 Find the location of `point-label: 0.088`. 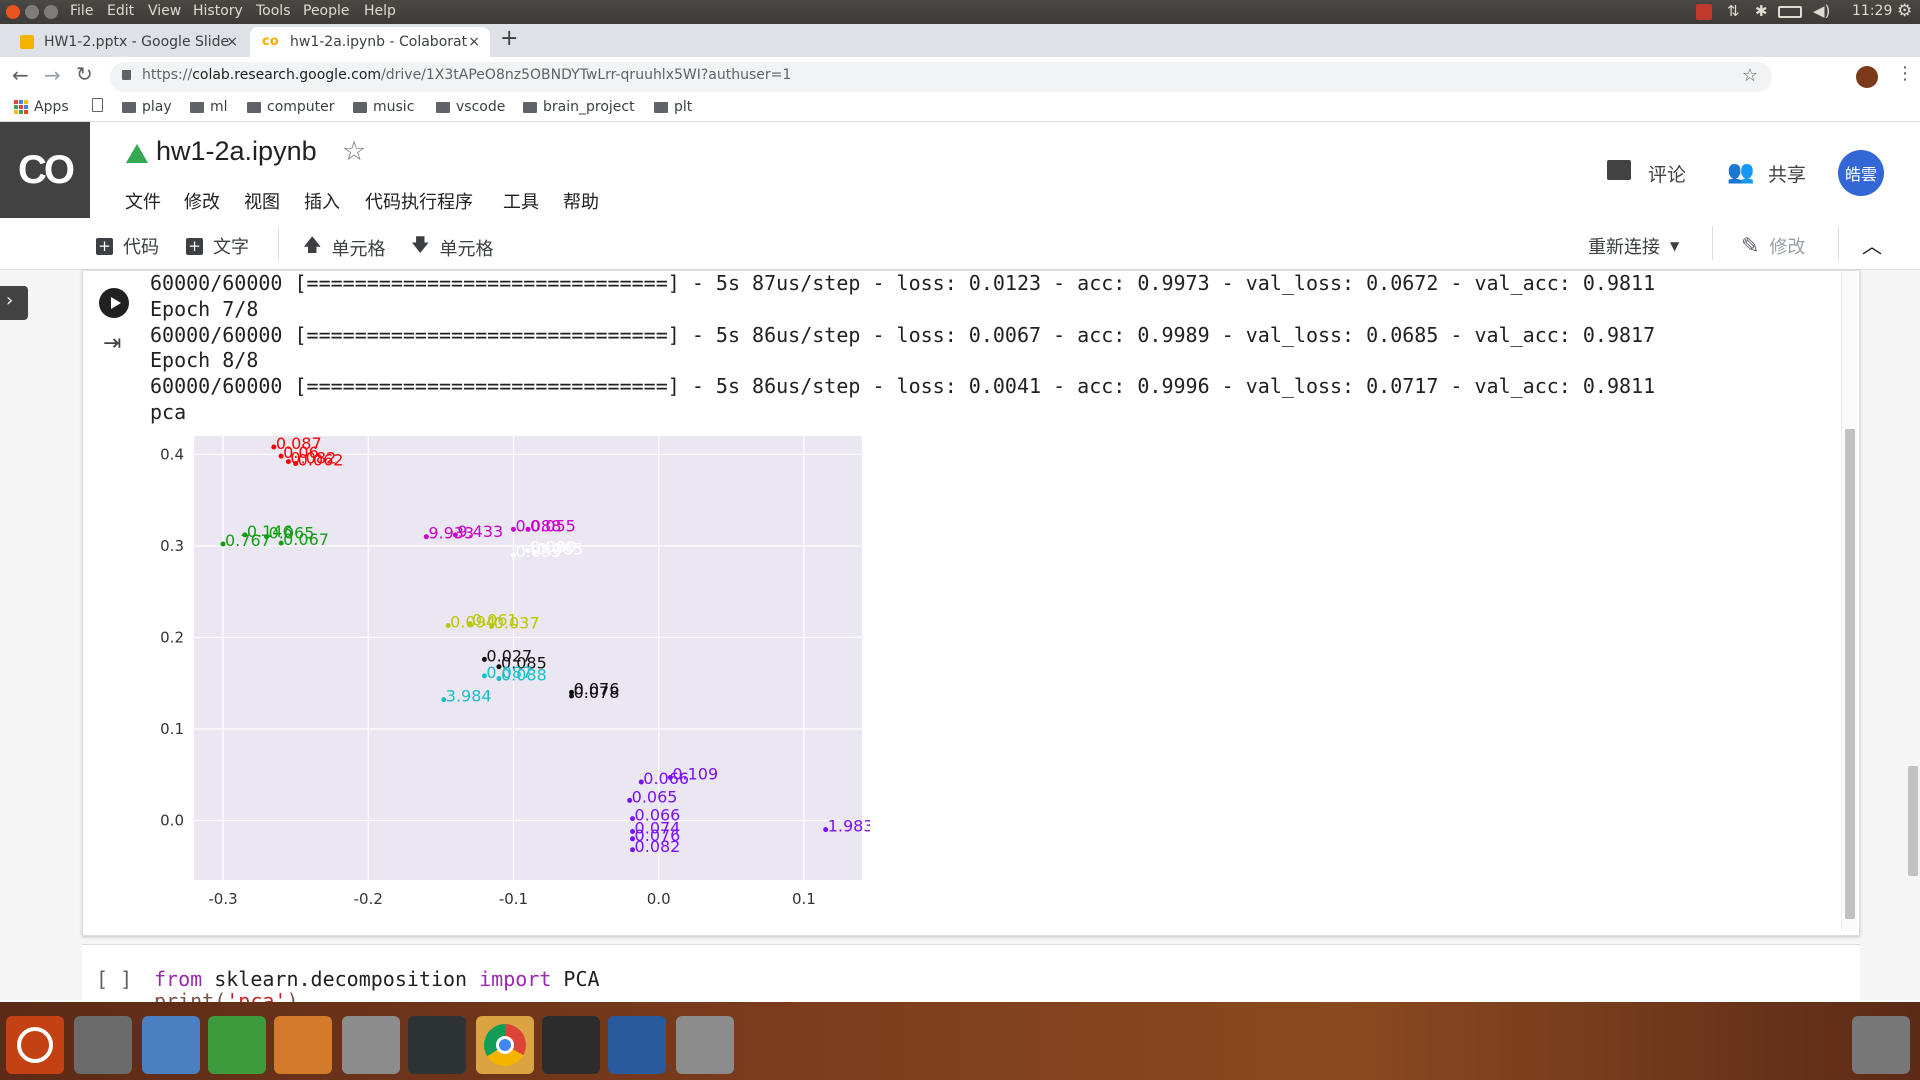

point-label: 0.088 is located at coordinates (524, 675).